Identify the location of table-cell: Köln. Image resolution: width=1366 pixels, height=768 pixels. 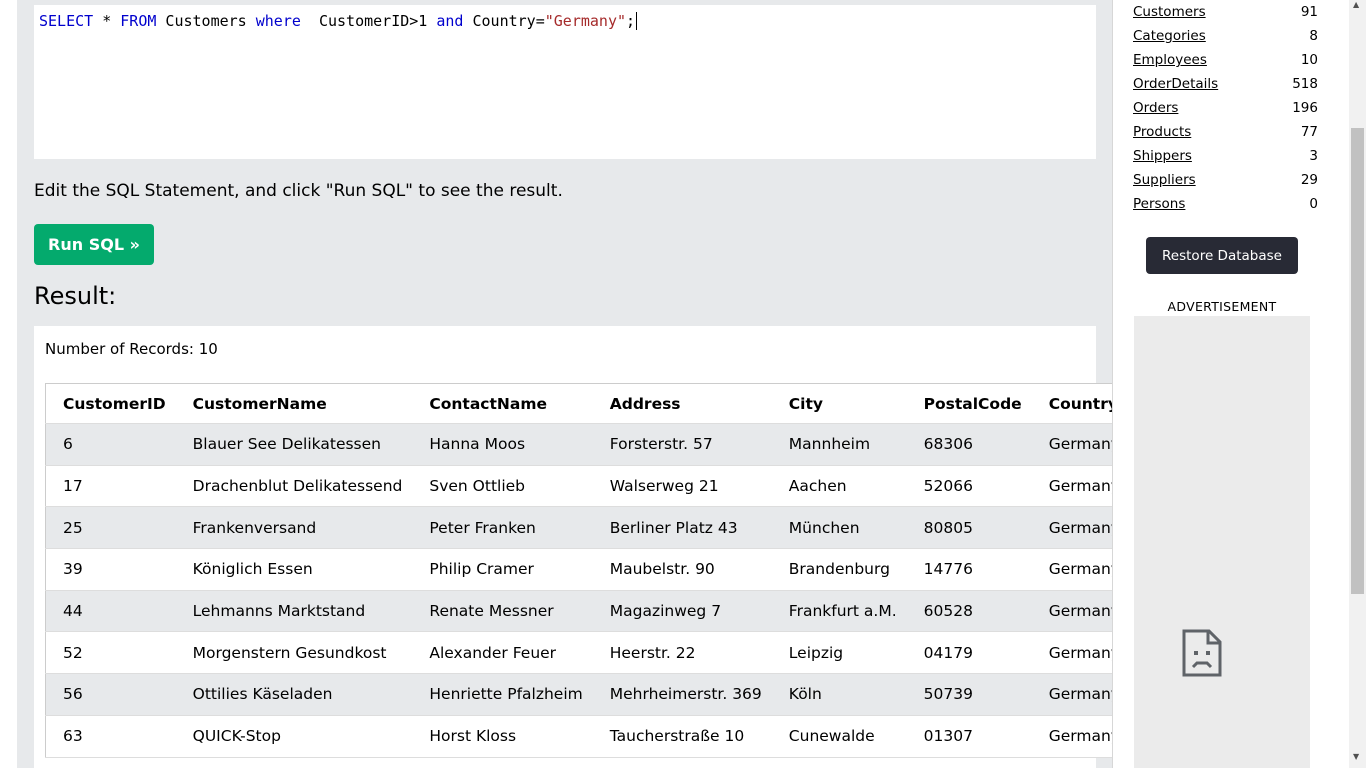
(839, 694).